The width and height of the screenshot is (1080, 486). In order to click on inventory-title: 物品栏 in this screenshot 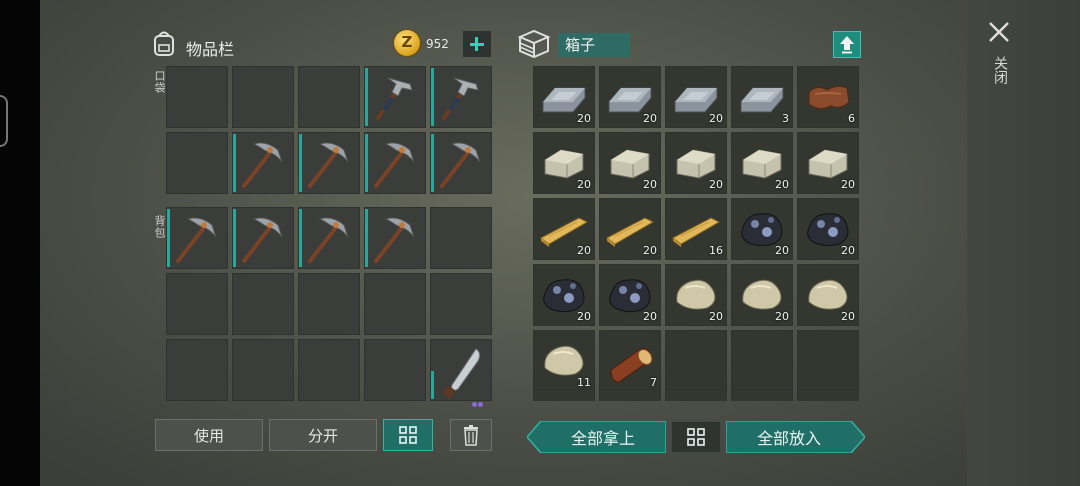, I will do `click(210, 49)`.